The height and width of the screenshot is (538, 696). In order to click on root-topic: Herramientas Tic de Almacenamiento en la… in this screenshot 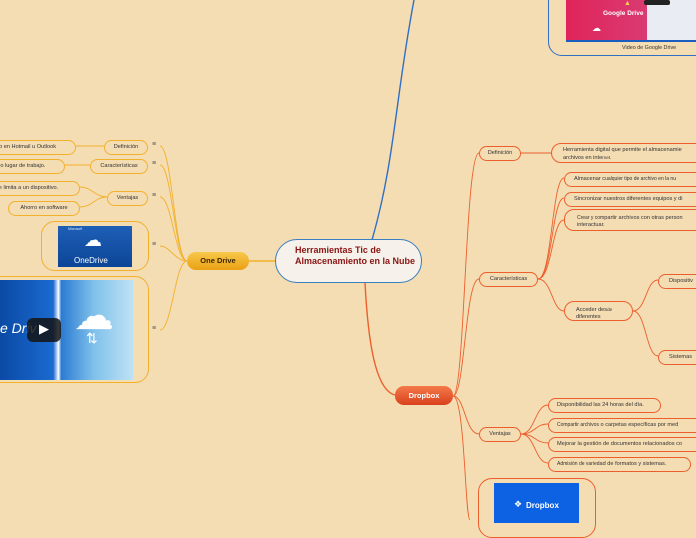, I will do `click(348, 261)`.